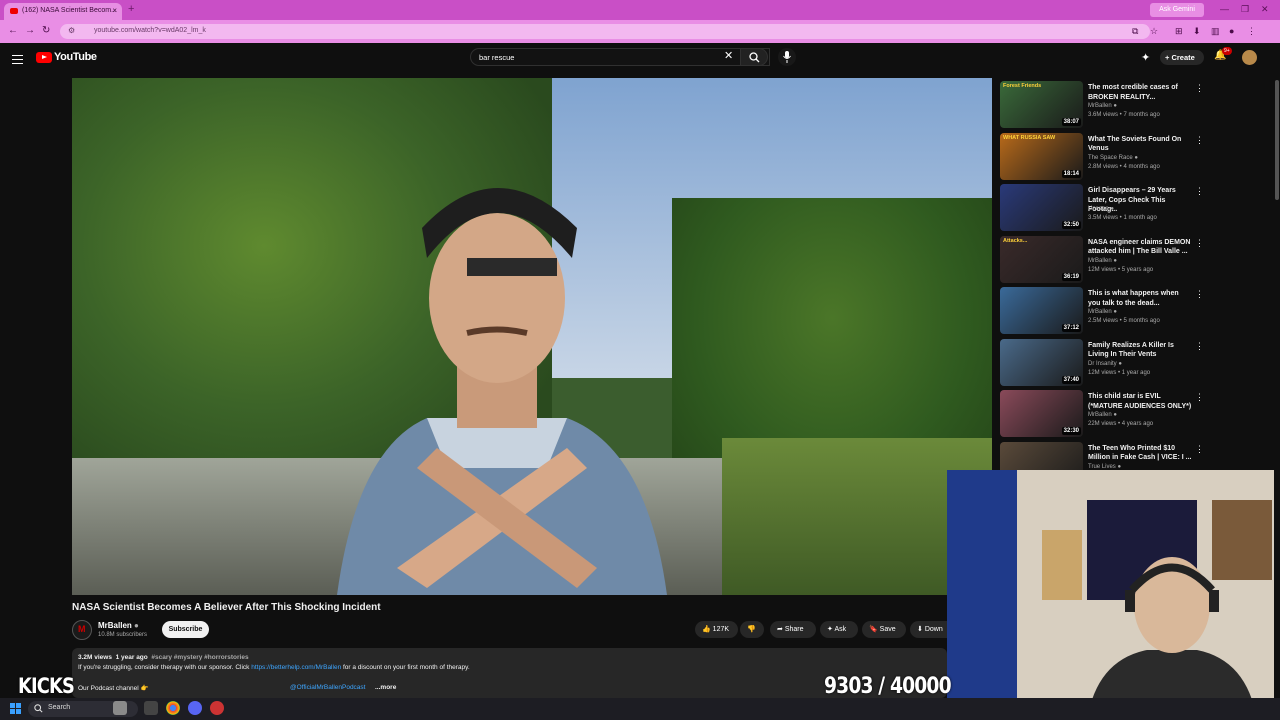  I want to click on like-button: 👍 127K, so click(716, 629).